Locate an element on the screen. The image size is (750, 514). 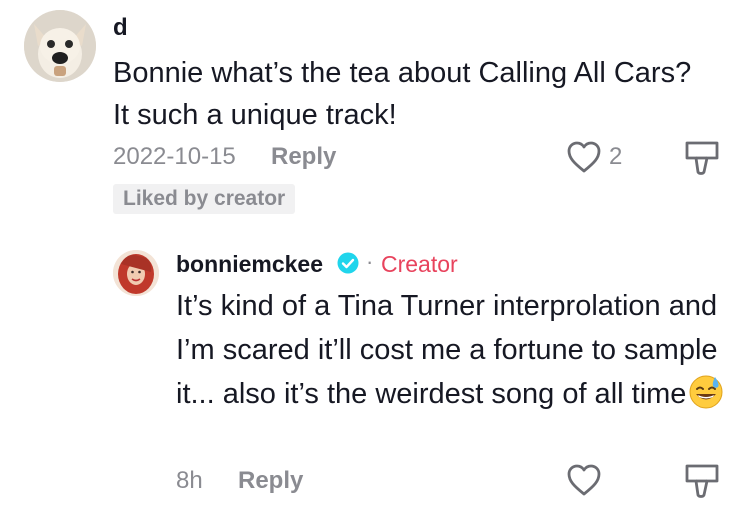
dislike-button is located at coordinates (702, 158).